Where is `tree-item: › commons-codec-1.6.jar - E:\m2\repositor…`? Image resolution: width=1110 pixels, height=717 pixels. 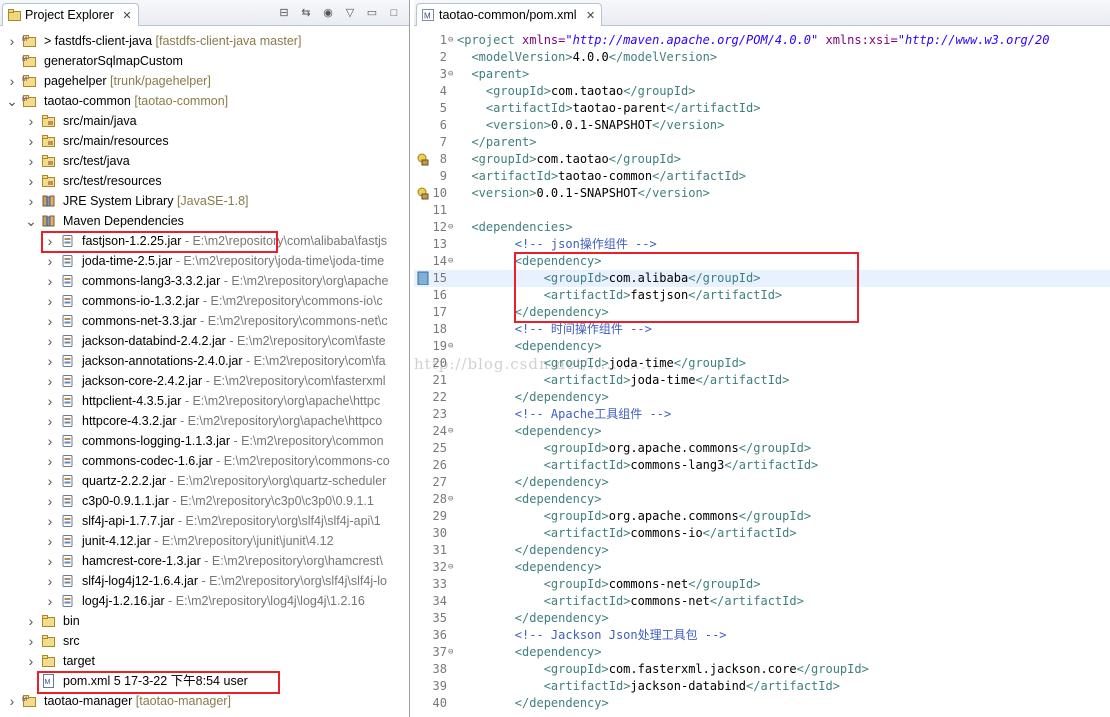 tree-item: › commons-codec-1.6.jar - E:\m2\repositor… is located at coordinates (204, 461).